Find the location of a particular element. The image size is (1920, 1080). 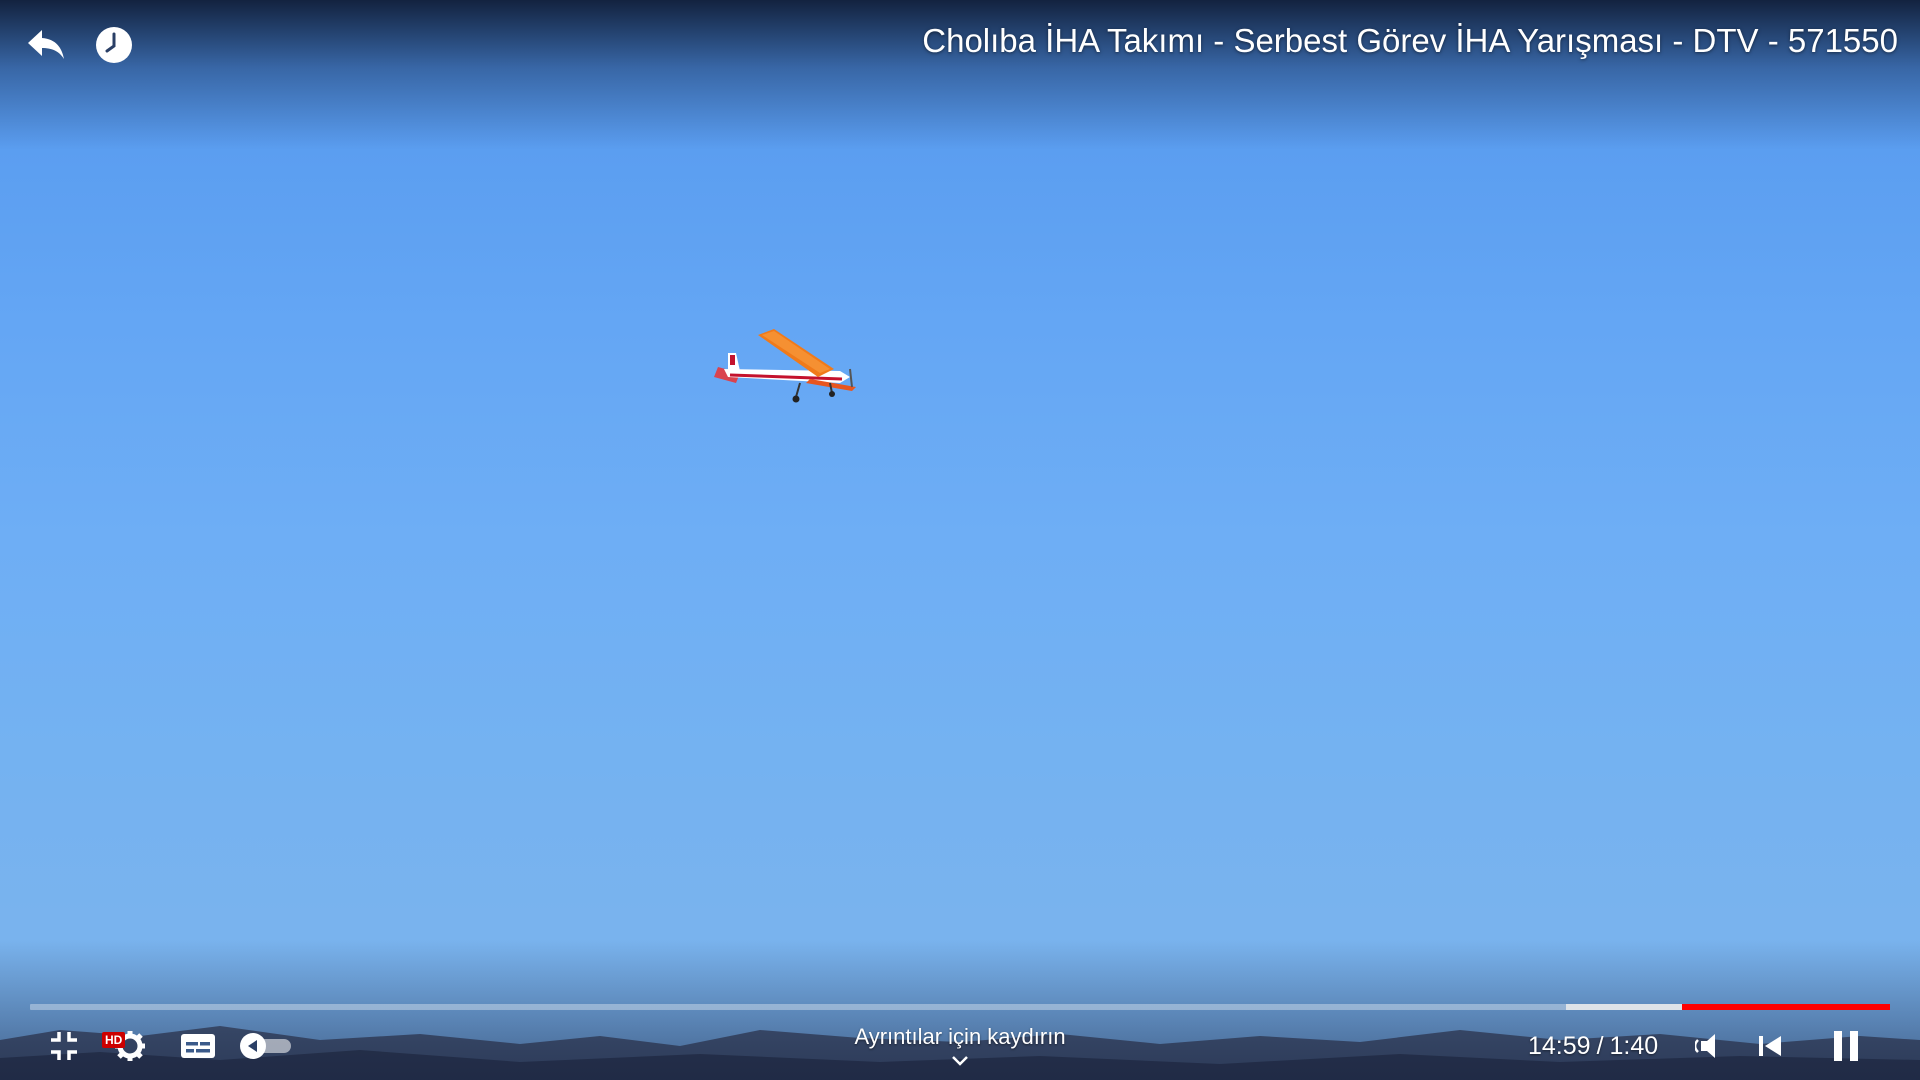

time-total: 14:59 is located at coordinates (1559, 1046).